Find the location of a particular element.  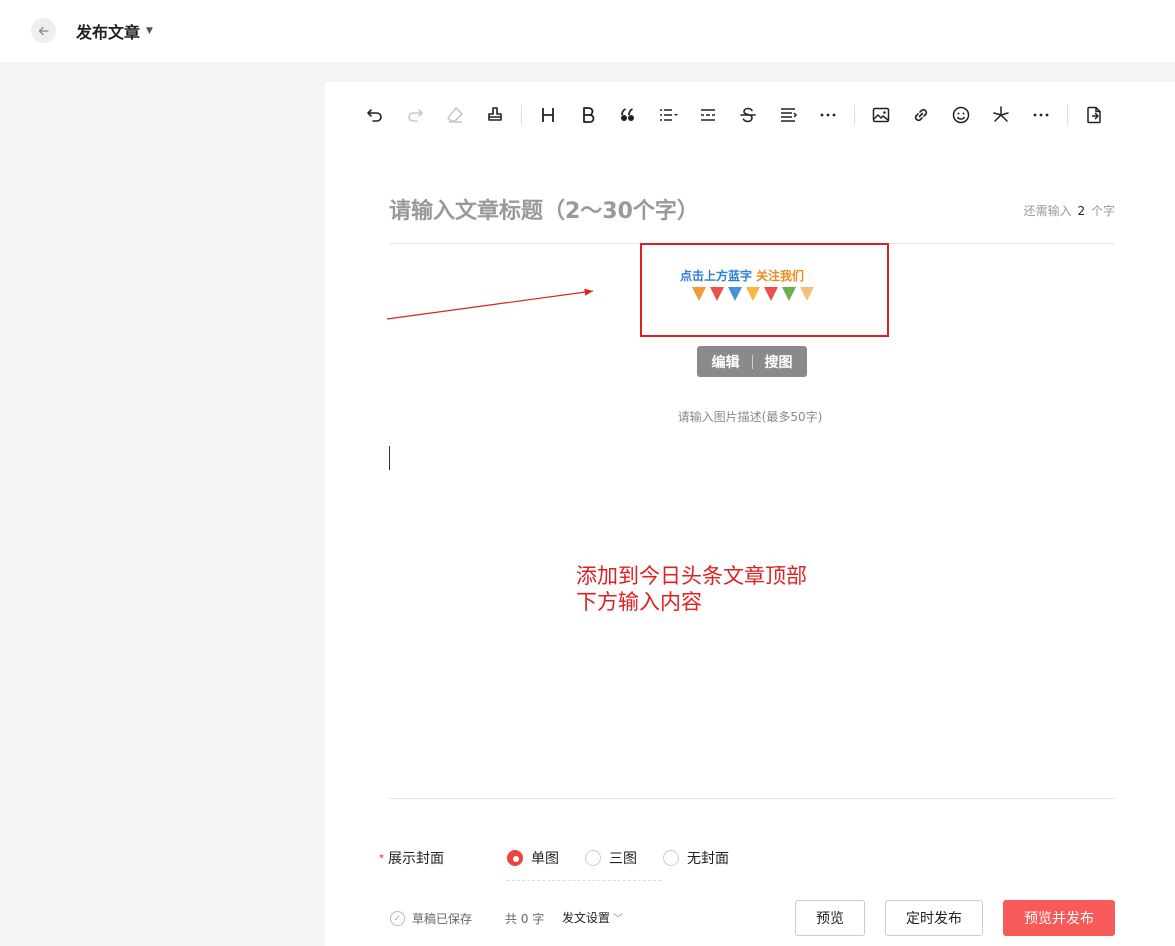

caret-down-icon: ▼ is located at coordinates (149, 31).